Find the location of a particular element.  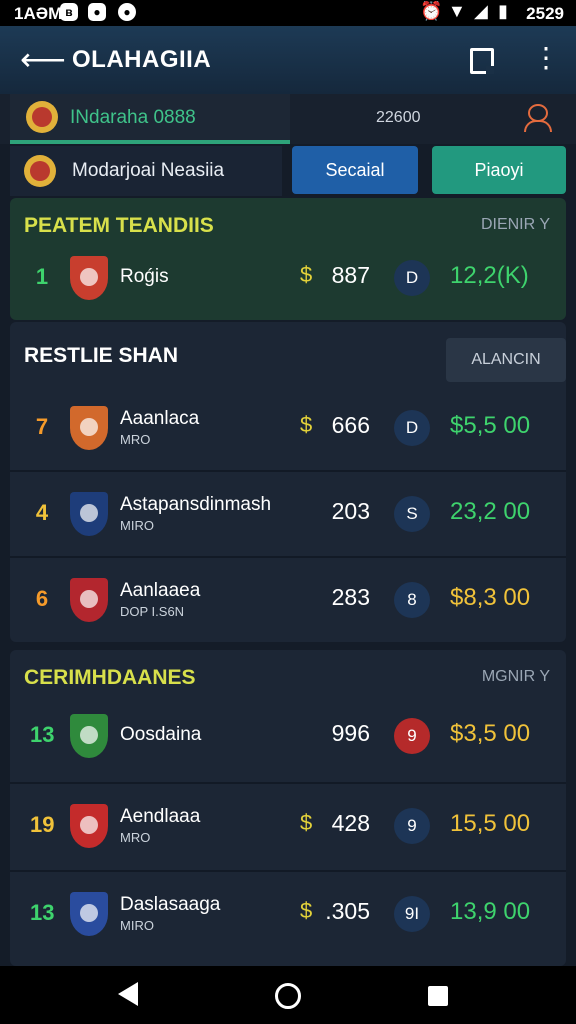

status-badge: 8 is located at coordinates (412, 600).